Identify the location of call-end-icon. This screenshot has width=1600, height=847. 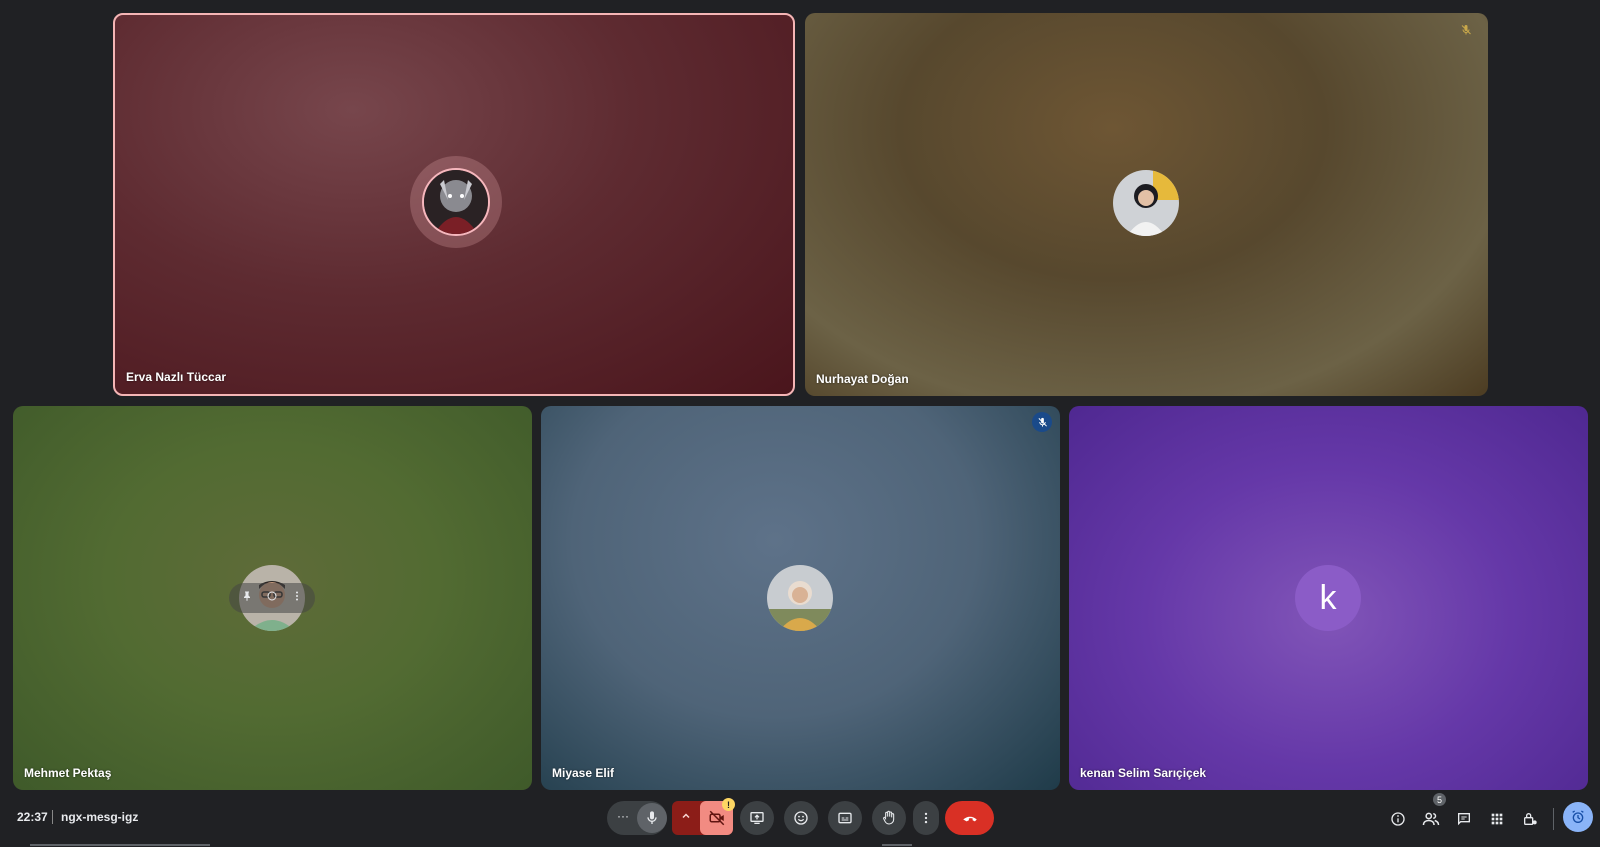
(969, 819).